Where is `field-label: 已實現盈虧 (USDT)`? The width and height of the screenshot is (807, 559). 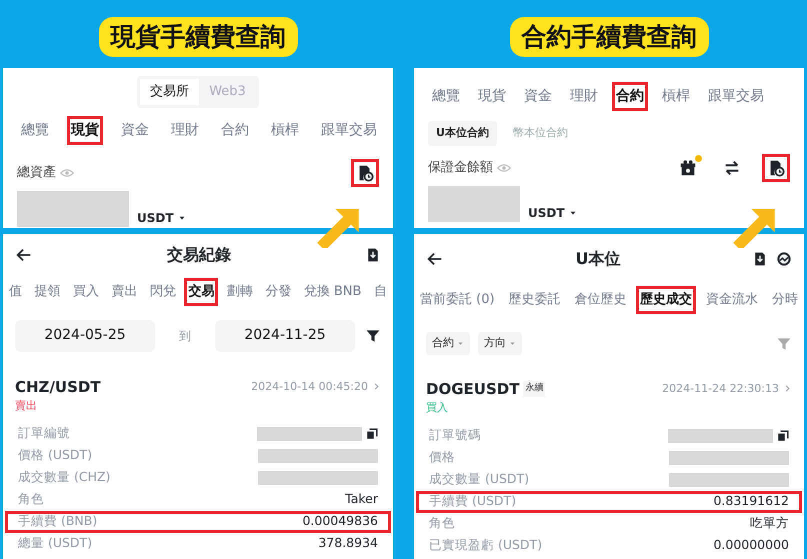
field-label: 已實現盈虧 (USDT) is located at coordinates (485, 545).